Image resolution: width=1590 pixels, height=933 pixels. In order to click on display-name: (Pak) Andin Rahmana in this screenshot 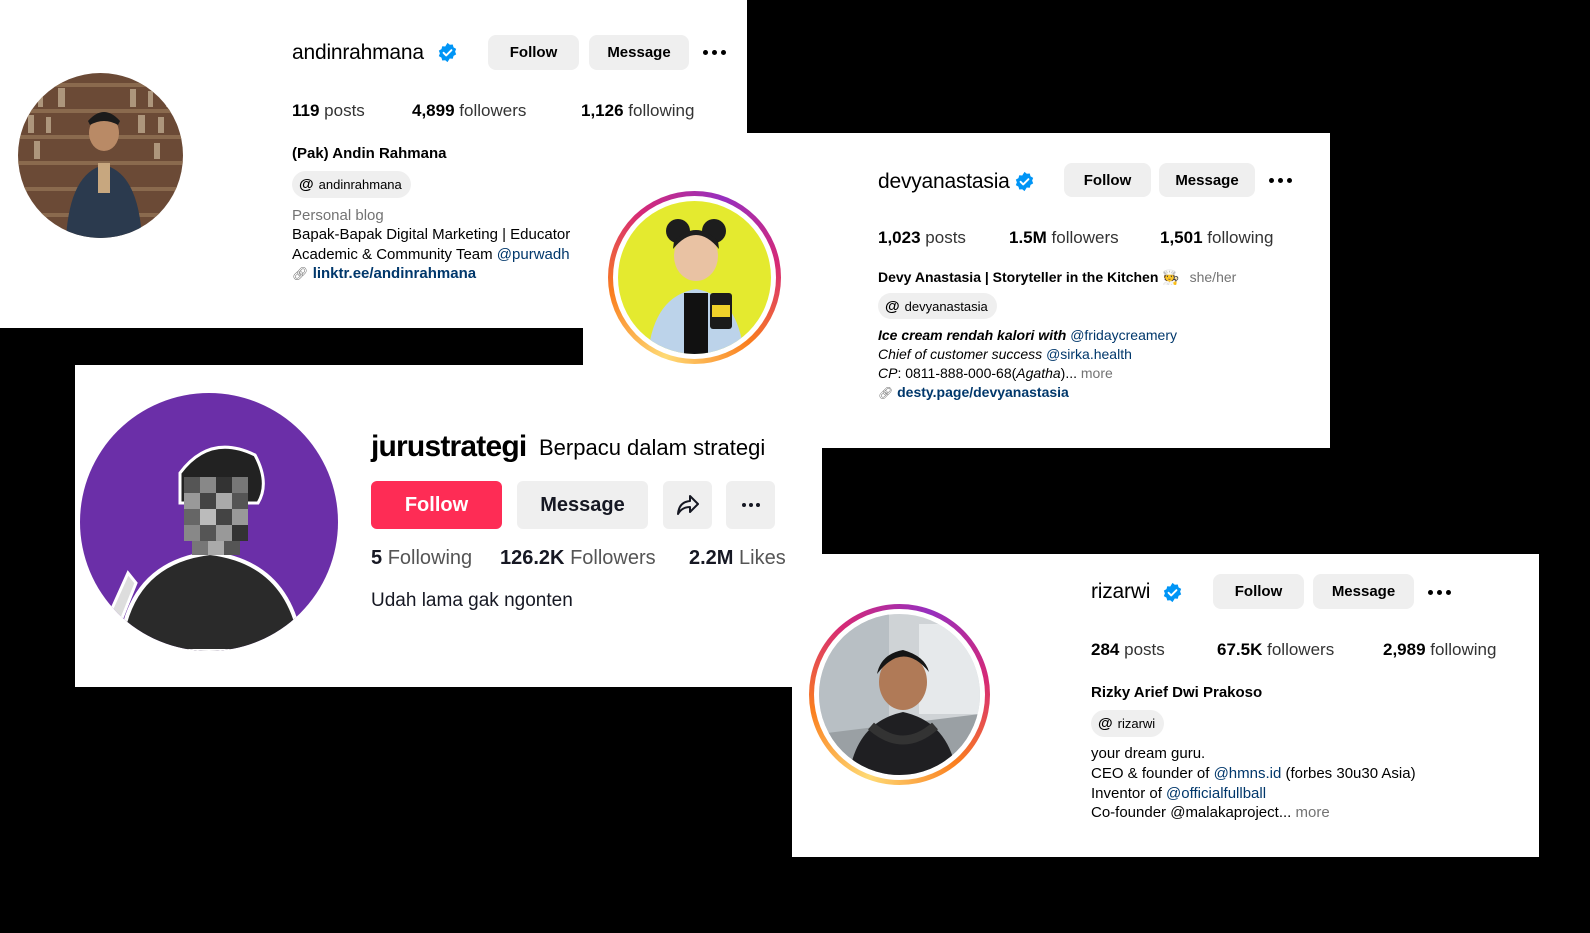, I will do `click(369, 153)`.